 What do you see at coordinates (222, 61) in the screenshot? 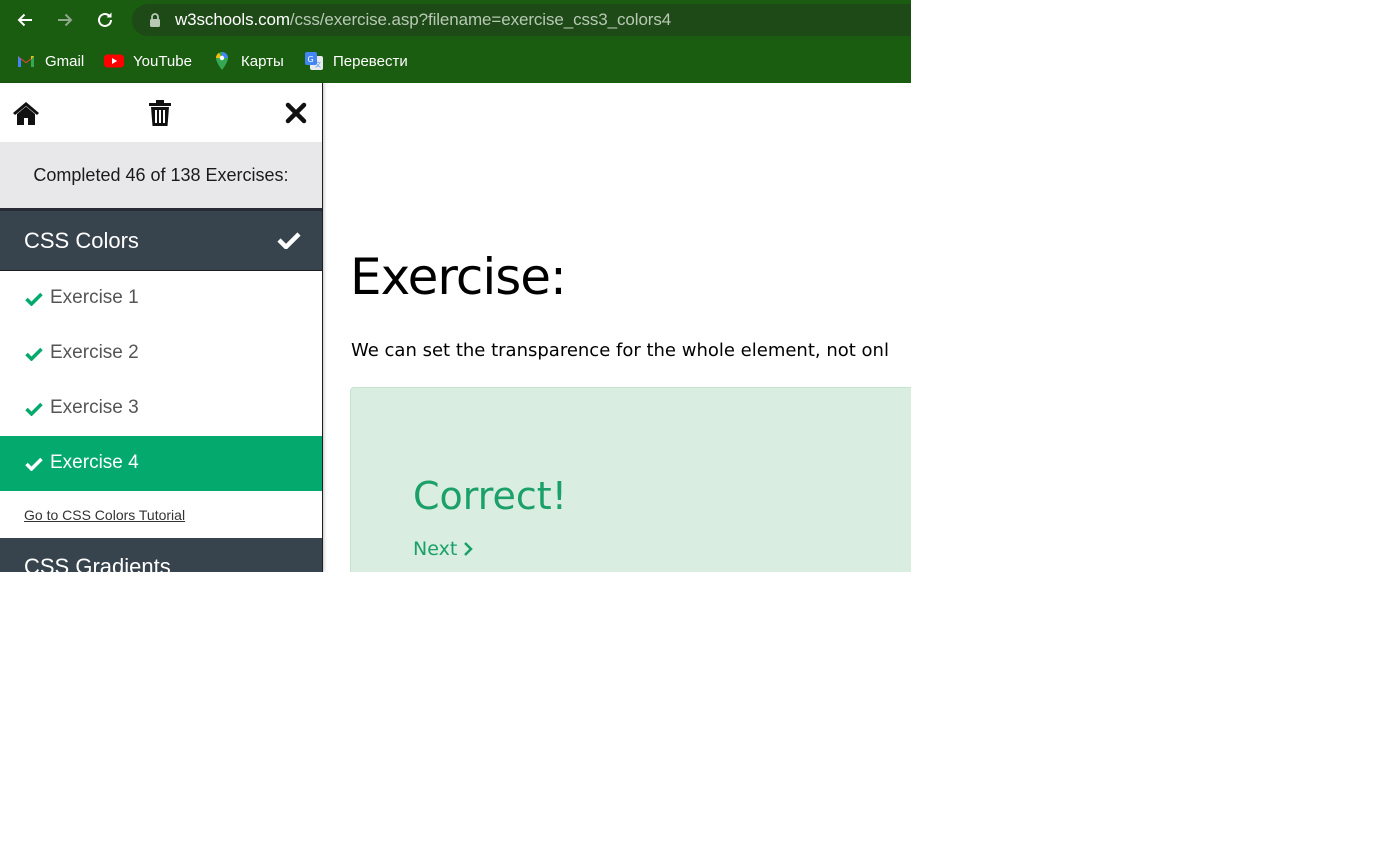
I see `maps-icon` at bounding box center [222, 61].